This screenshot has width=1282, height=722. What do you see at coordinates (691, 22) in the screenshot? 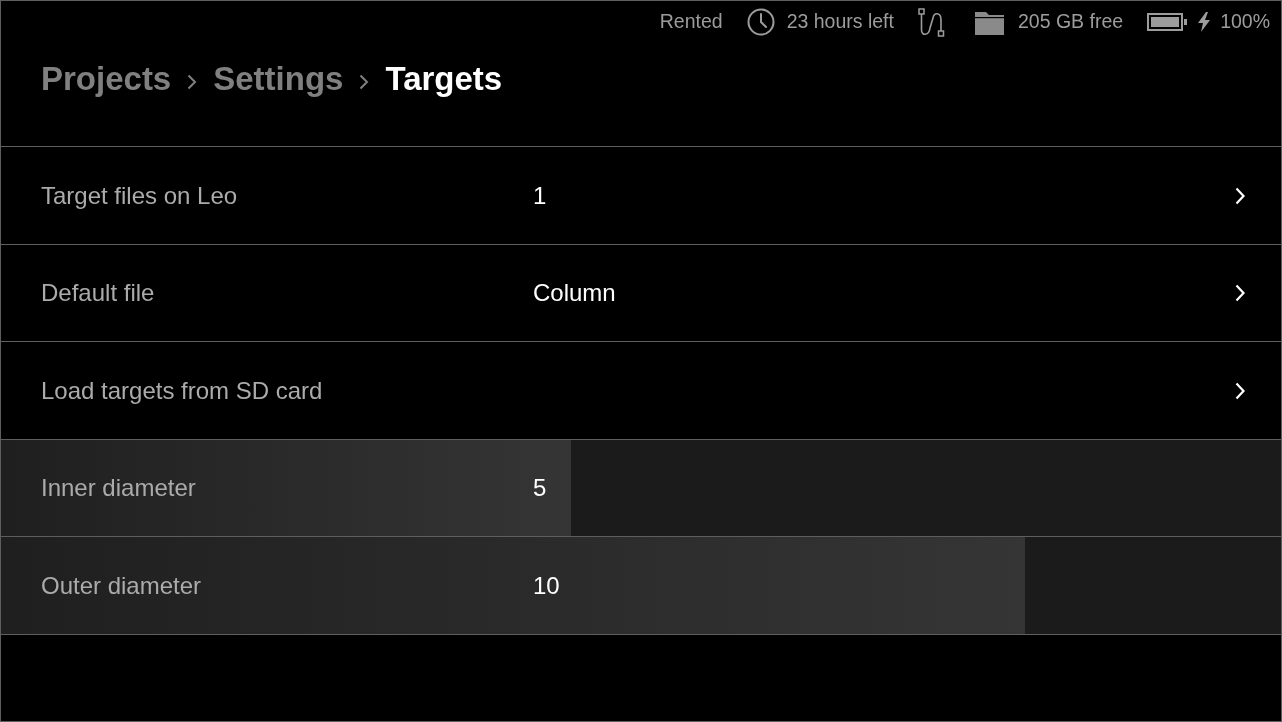
I see `license-status: Rented` at bounding box center [691, 22].